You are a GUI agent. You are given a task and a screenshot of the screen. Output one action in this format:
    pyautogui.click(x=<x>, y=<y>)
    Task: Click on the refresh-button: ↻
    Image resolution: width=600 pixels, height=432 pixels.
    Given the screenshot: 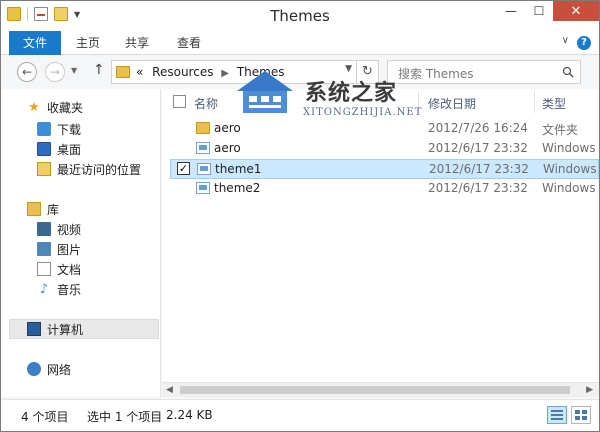 What is the action you would take?
    pyautogui.click(x=367, y=72)
    